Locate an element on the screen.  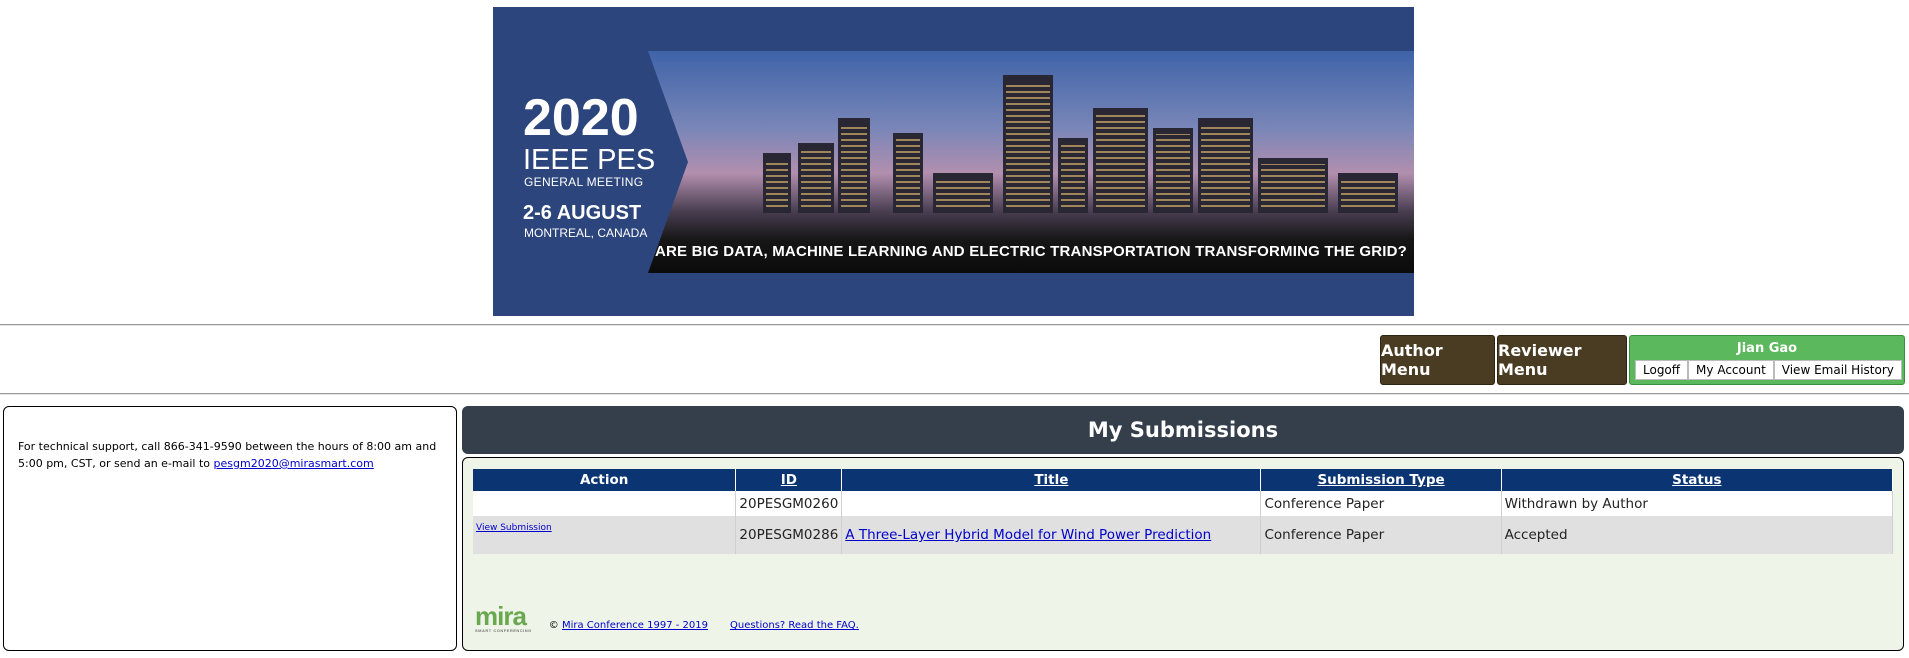
sort-status-link: Status is located at coordinates (1696, 480).